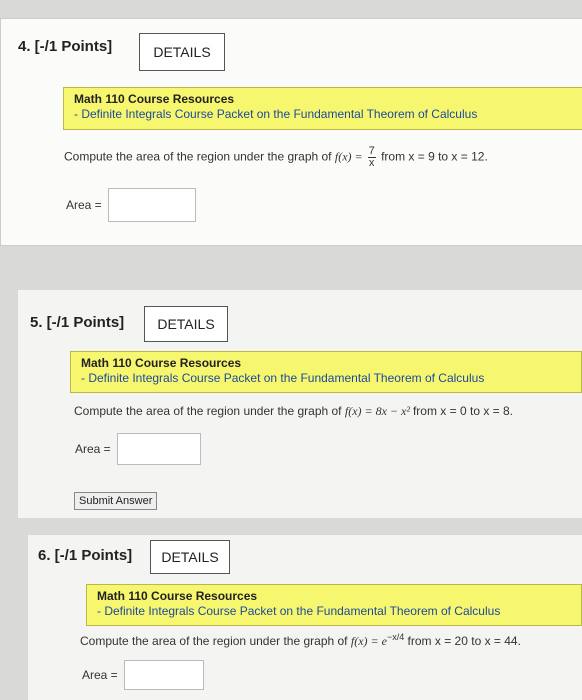 This screenshot has width=582, height=700. I want to click on question-number: 4. [-/1 Points], so click(65, 46).